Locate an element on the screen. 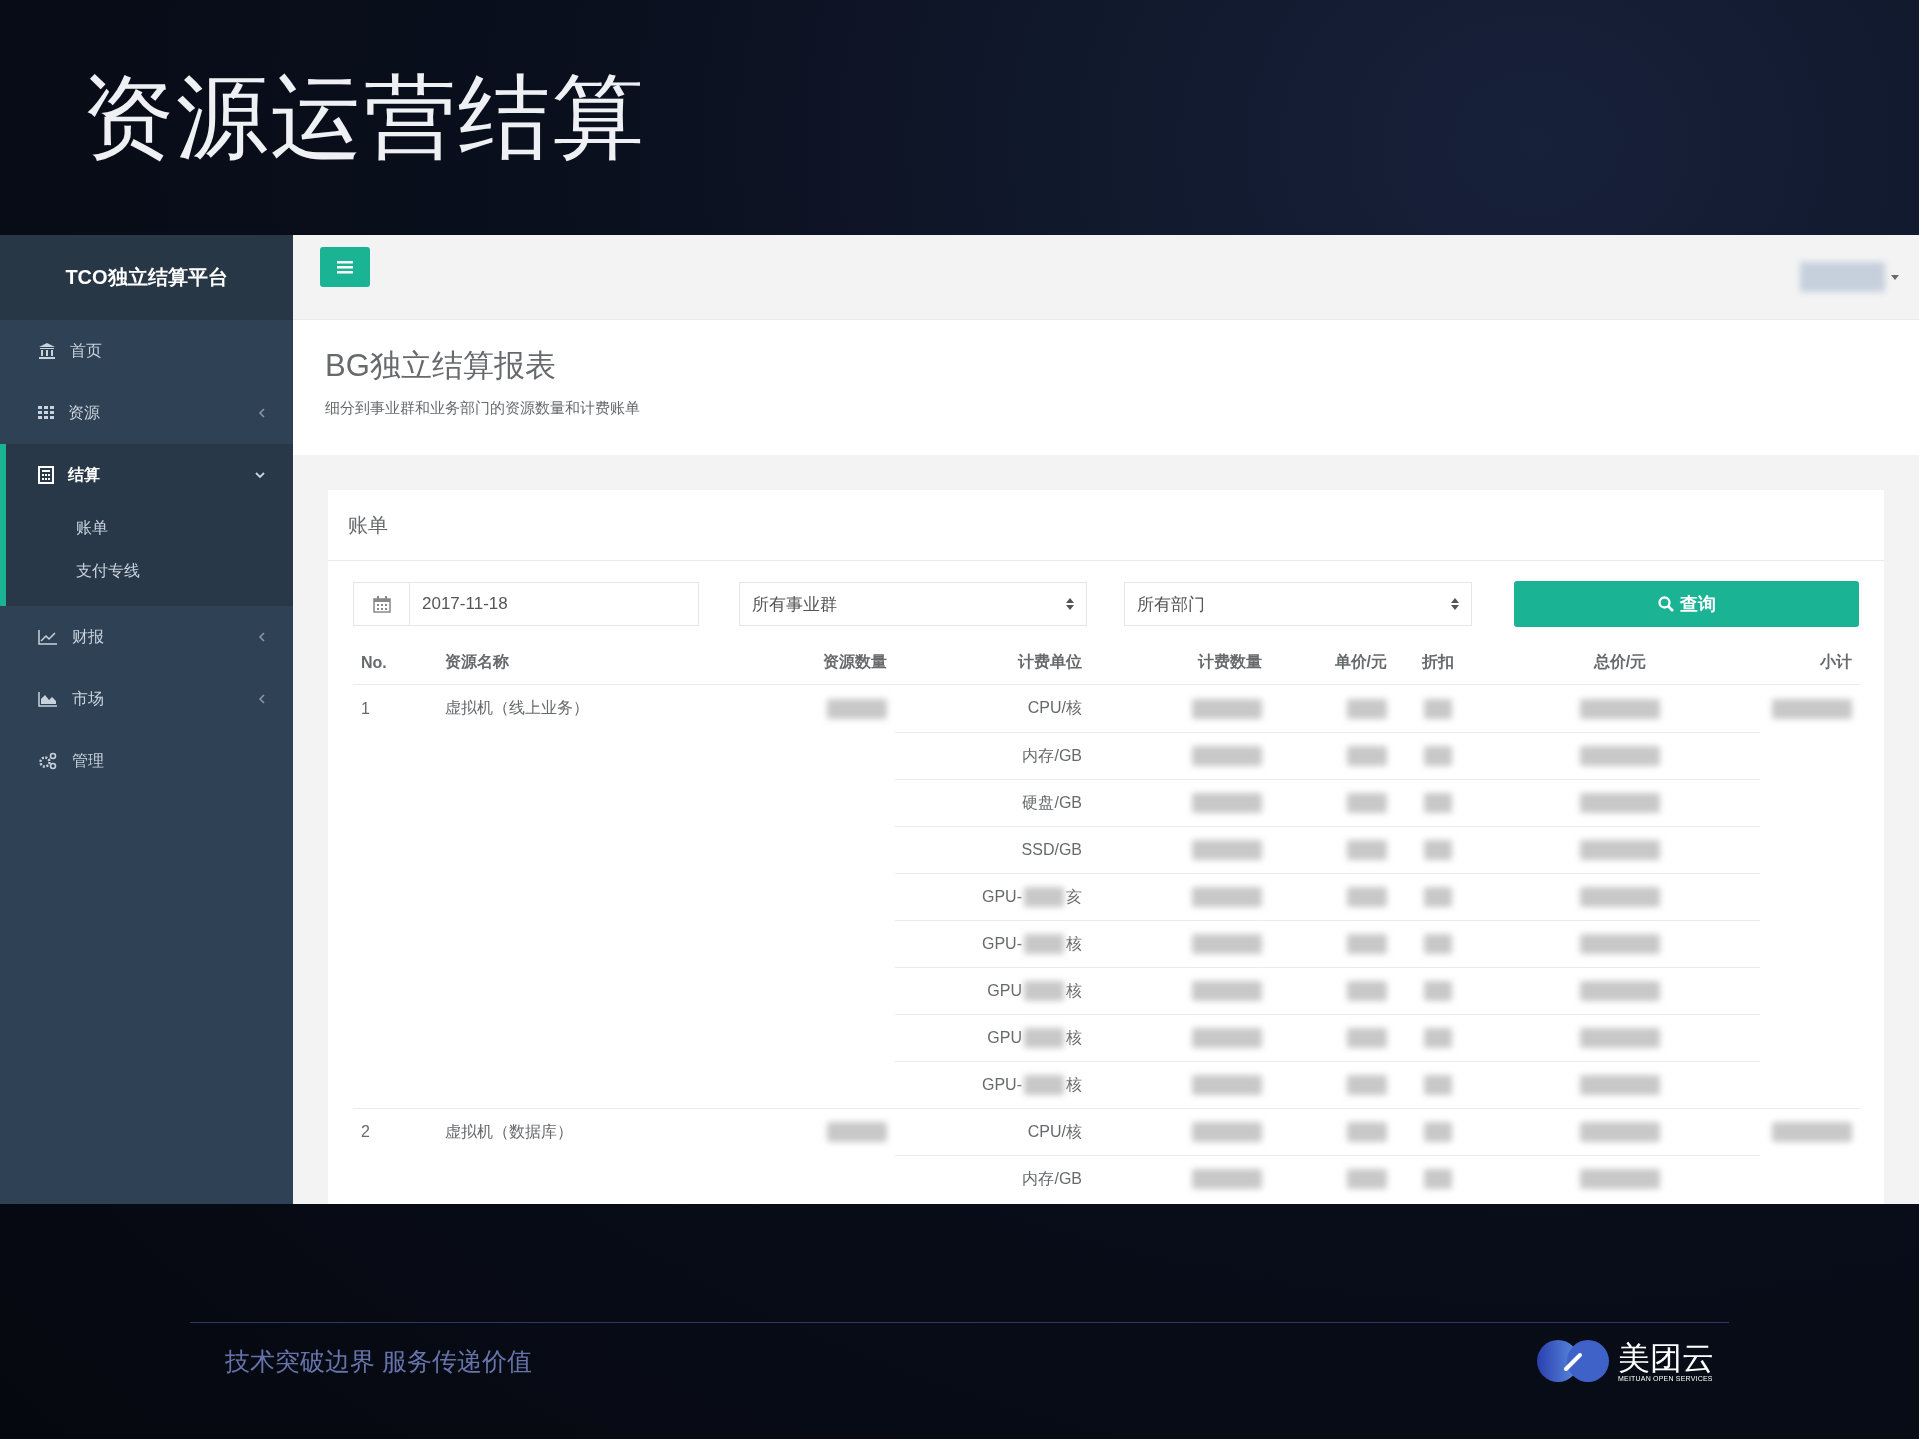  page-subtitle: 细分到事业群和业务部门的资源数量和计费账单 is located at coordinates (483, 408).